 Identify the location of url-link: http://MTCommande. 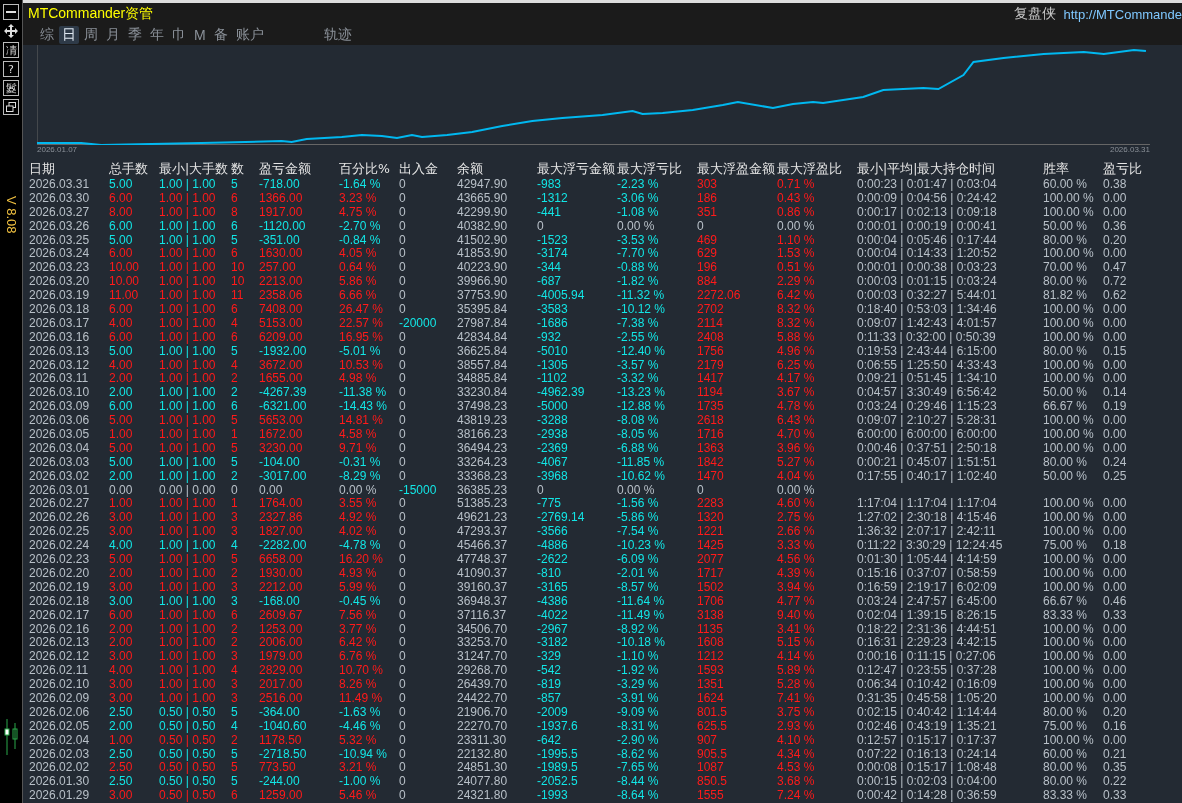
(1122, 14).